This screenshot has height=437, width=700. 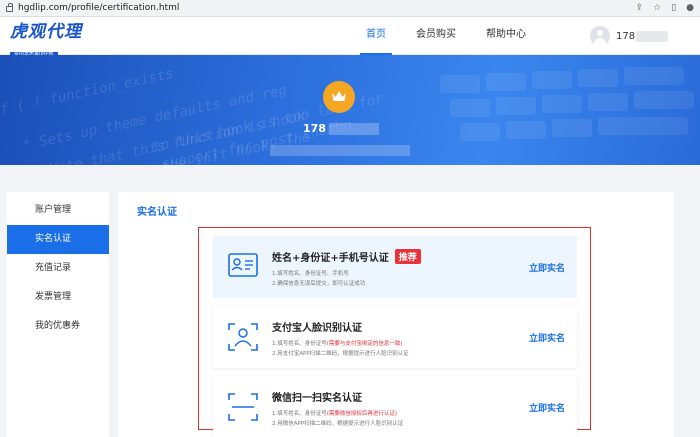 I want to click on account-sidebar: 账户管理 实名认证 充值记录 发票管理 我的优惠券, so click(x=58, y=314).